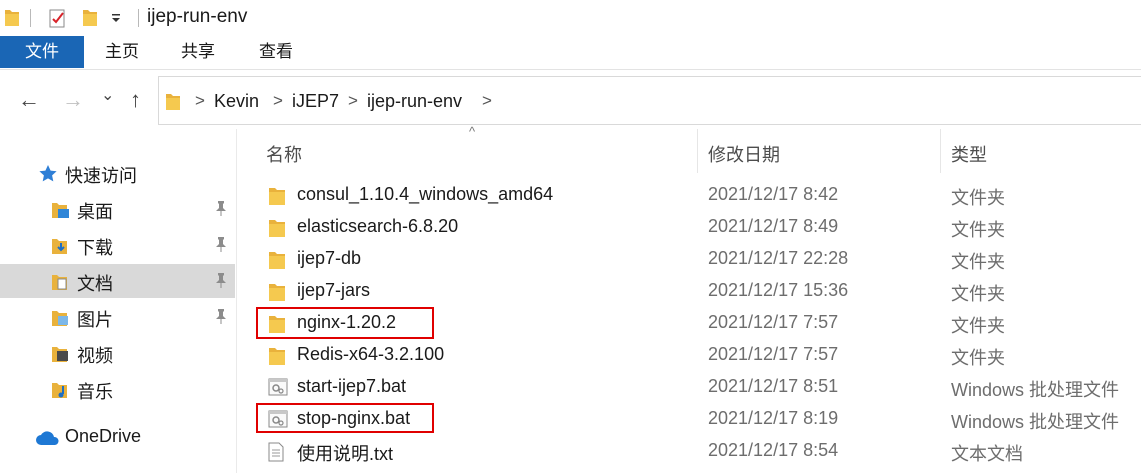 The height and width of the screenshot is (473, 1141). I want to click on file-modified: 2021/12/17 8:49, so click(773, 226).